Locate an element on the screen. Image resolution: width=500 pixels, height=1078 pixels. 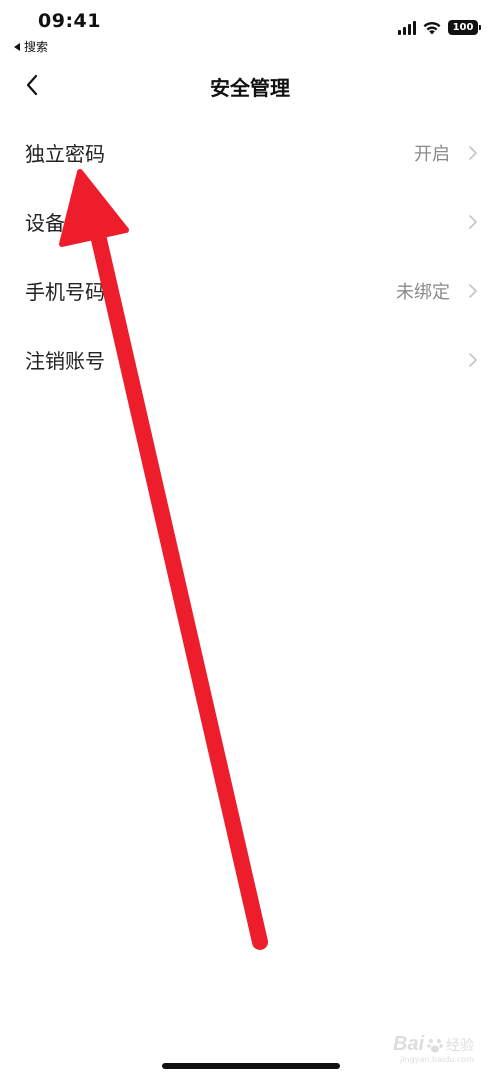
battery-icon: 100 is located at coordinates (464, 27).